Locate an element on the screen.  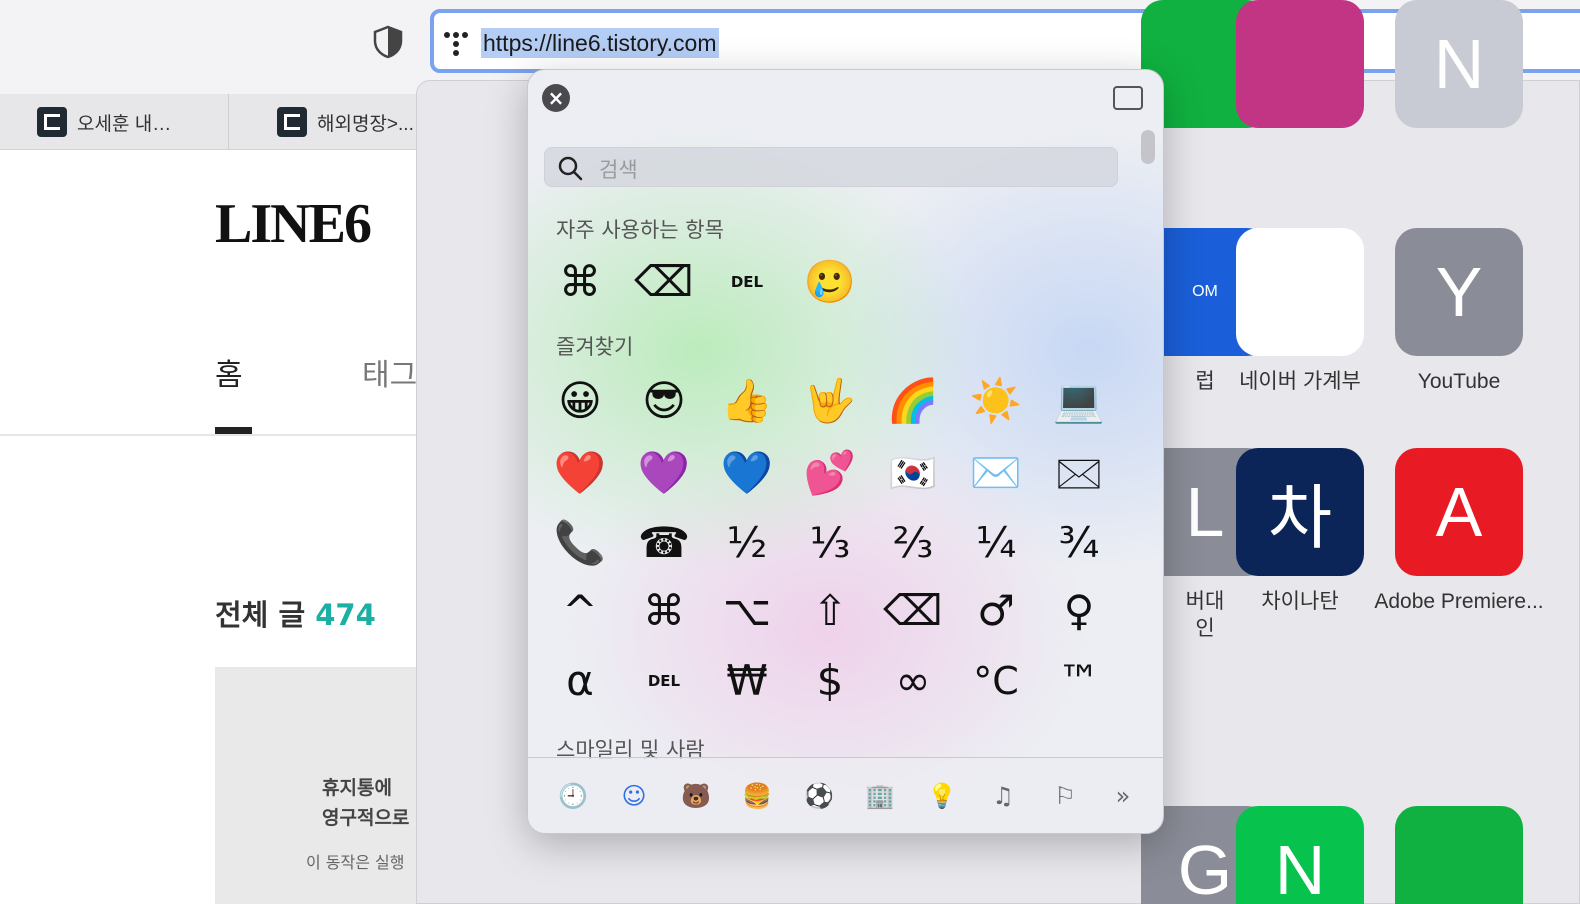
favorite-label: 네이버 가계부 is located at coordinates (1300, 381).